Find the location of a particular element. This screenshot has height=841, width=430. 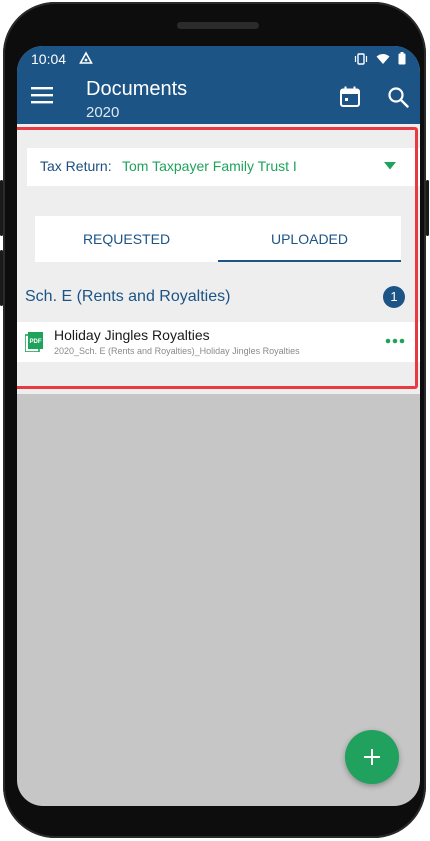

pdf-icon: PDF is located at coordinates (34, 342).